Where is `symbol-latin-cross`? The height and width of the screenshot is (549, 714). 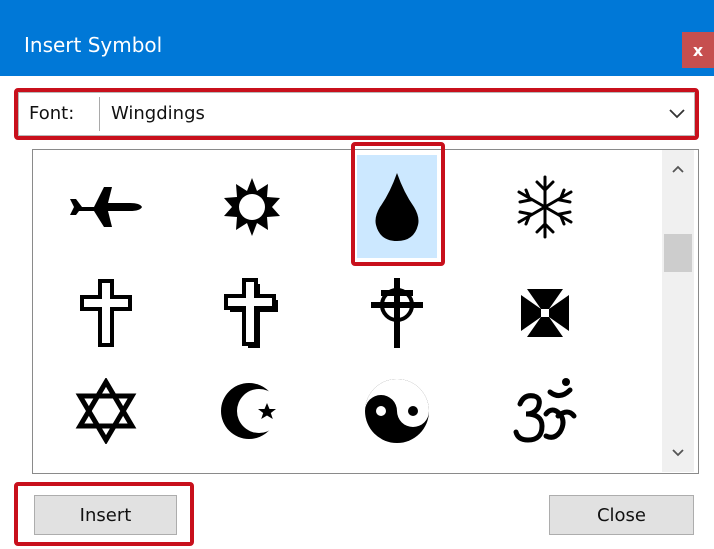
symbol-latin-cross is located at coordinates (106, 313).